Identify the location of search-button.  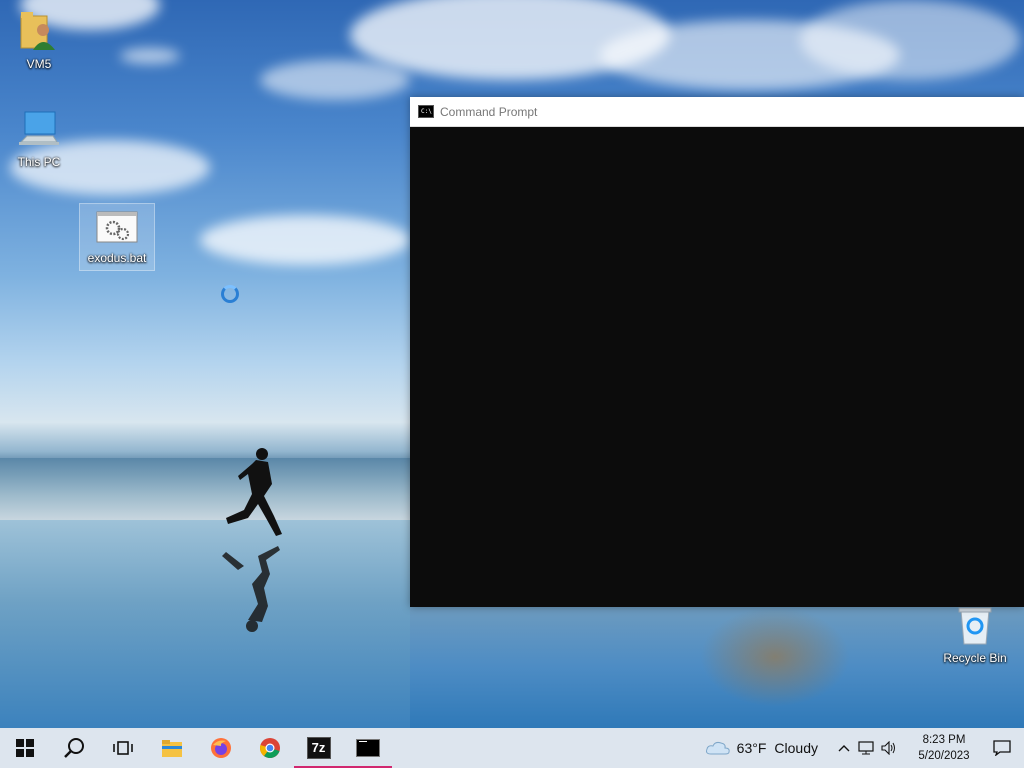
(73, 748).